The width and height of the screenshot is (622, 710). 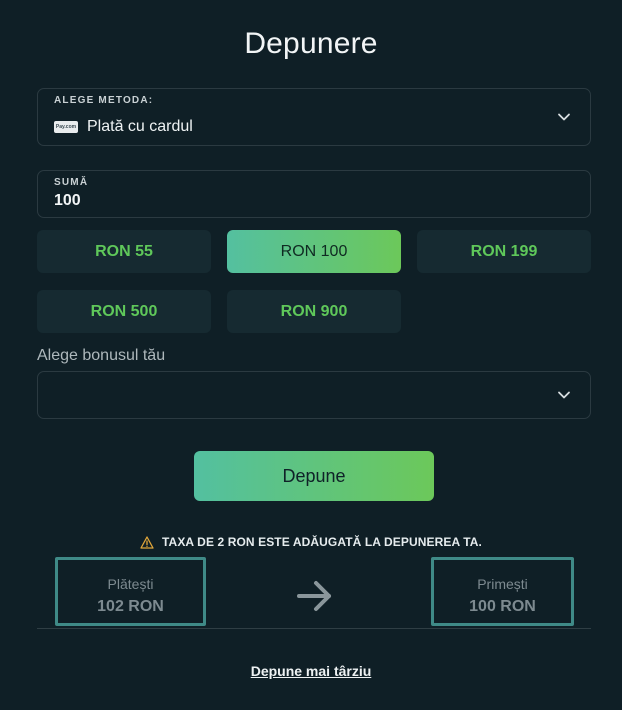 What do you see at coordinates (502, 606) in the screenshot?
I see `receive-value: 100 RON` at bounding box center [502, 606].